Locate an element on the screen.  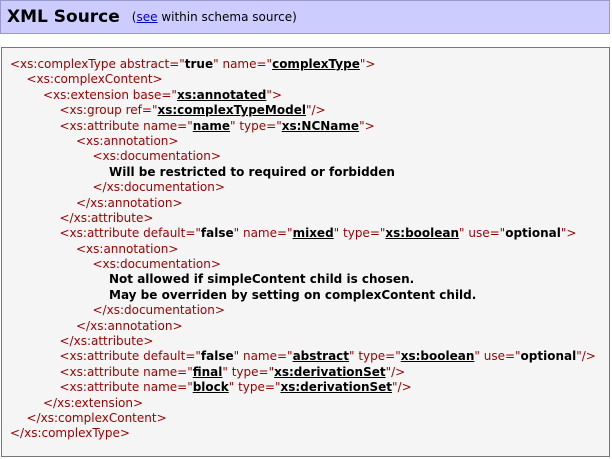
xml-line: </xs:extension> is located at coordinates (309, 403).